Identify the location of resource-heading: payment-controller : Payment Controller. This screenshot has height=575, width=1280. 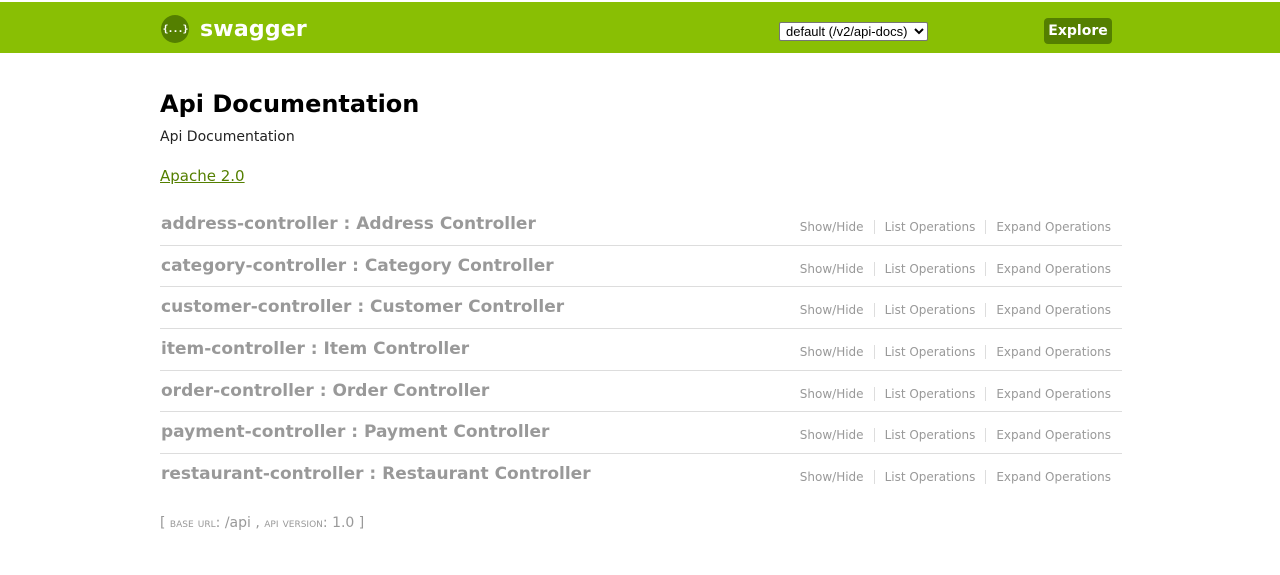
(355, 432).